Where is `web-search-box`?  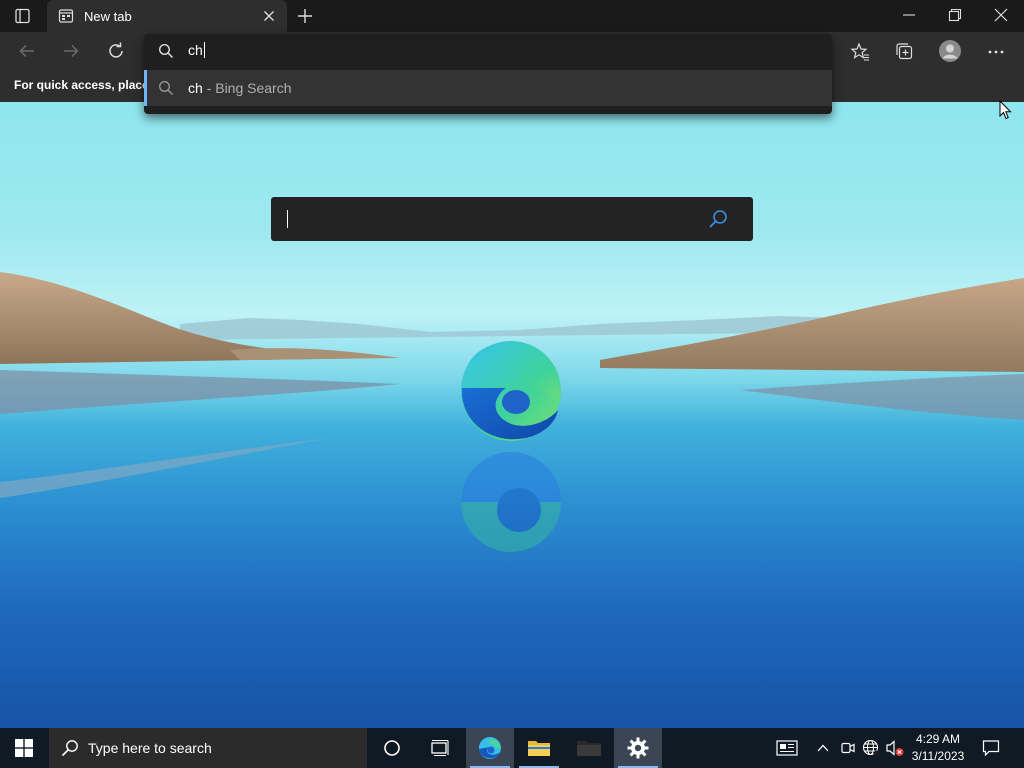
web-search-box is located at coordinates (512, 219).